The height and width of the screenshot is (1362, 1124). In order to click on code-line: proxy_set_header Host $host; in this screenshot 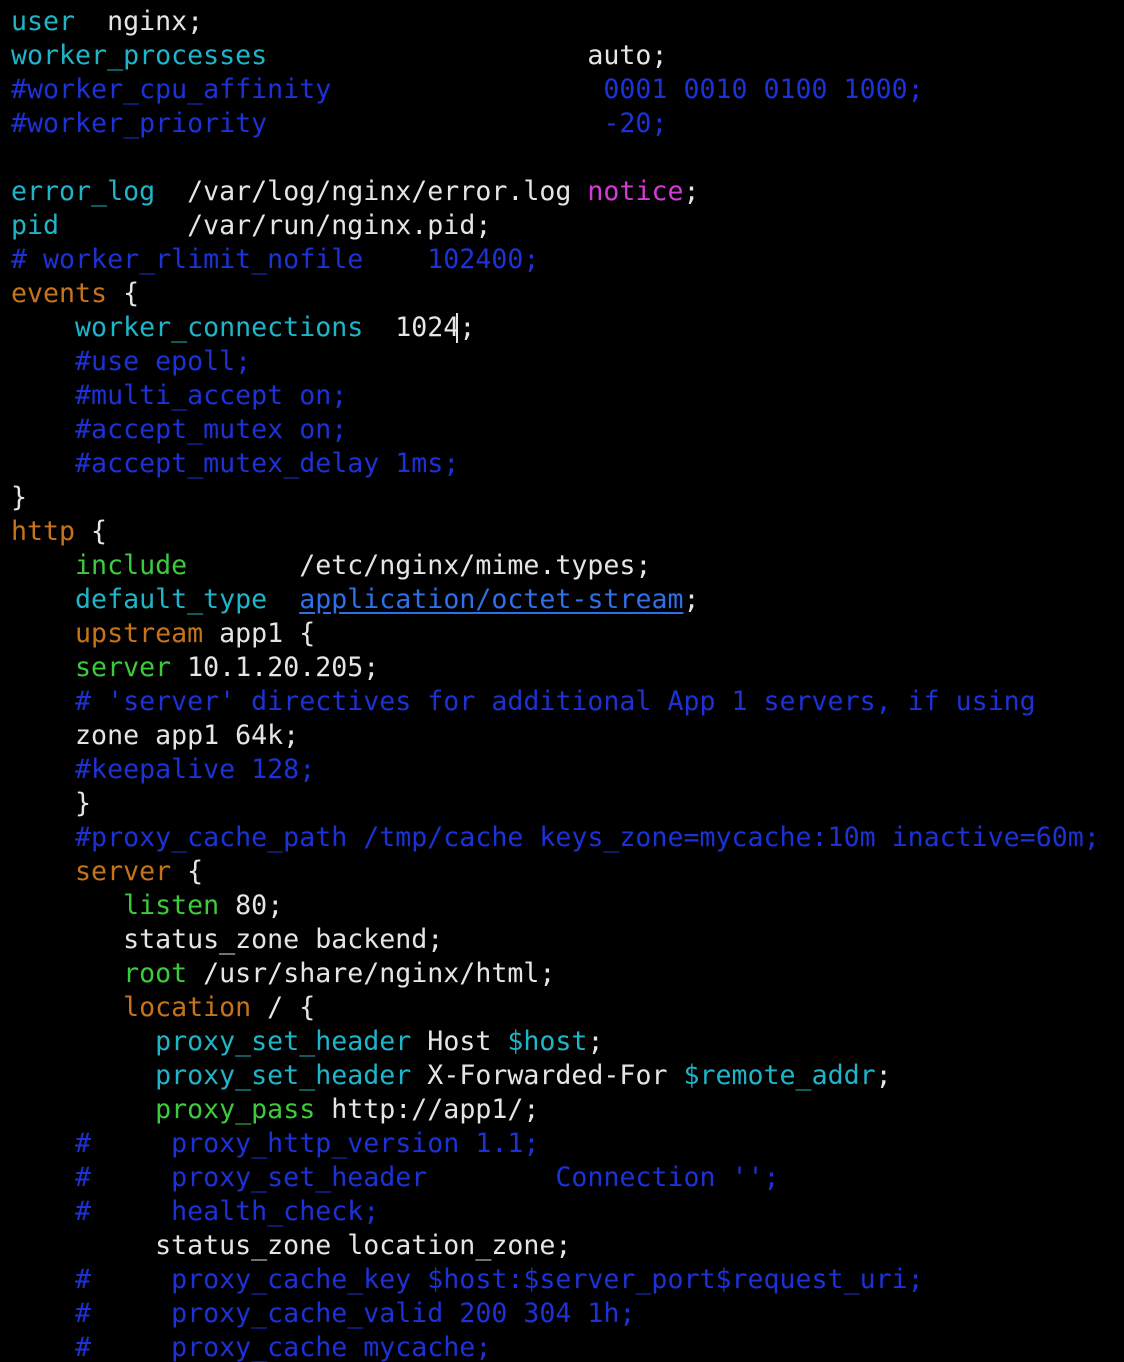, I will do `click(307, 1042)`.